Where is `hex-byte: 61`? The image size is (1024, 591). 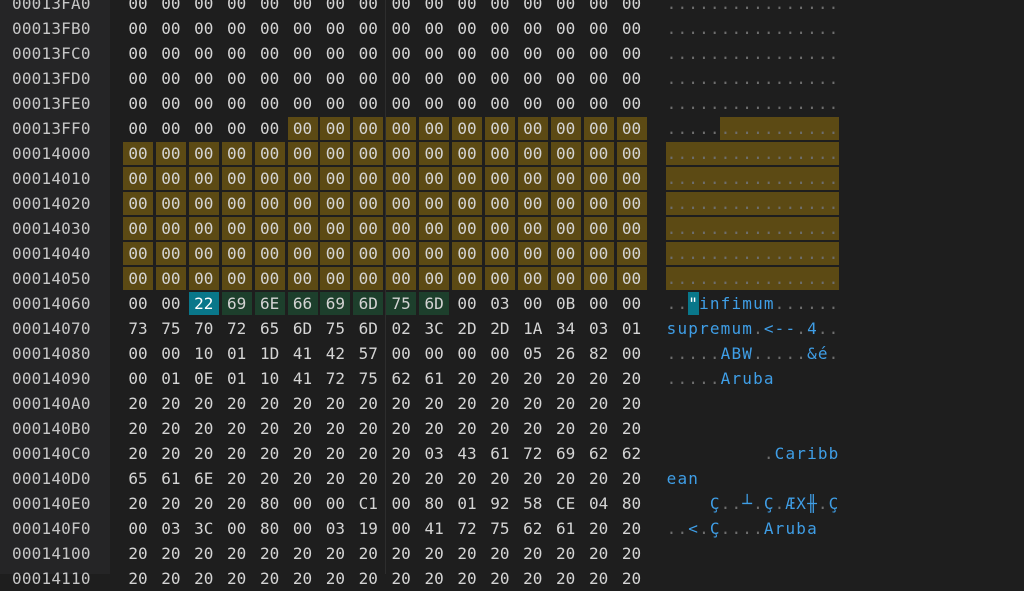 hex-byte: 61 is located at coordinates (500, 453).